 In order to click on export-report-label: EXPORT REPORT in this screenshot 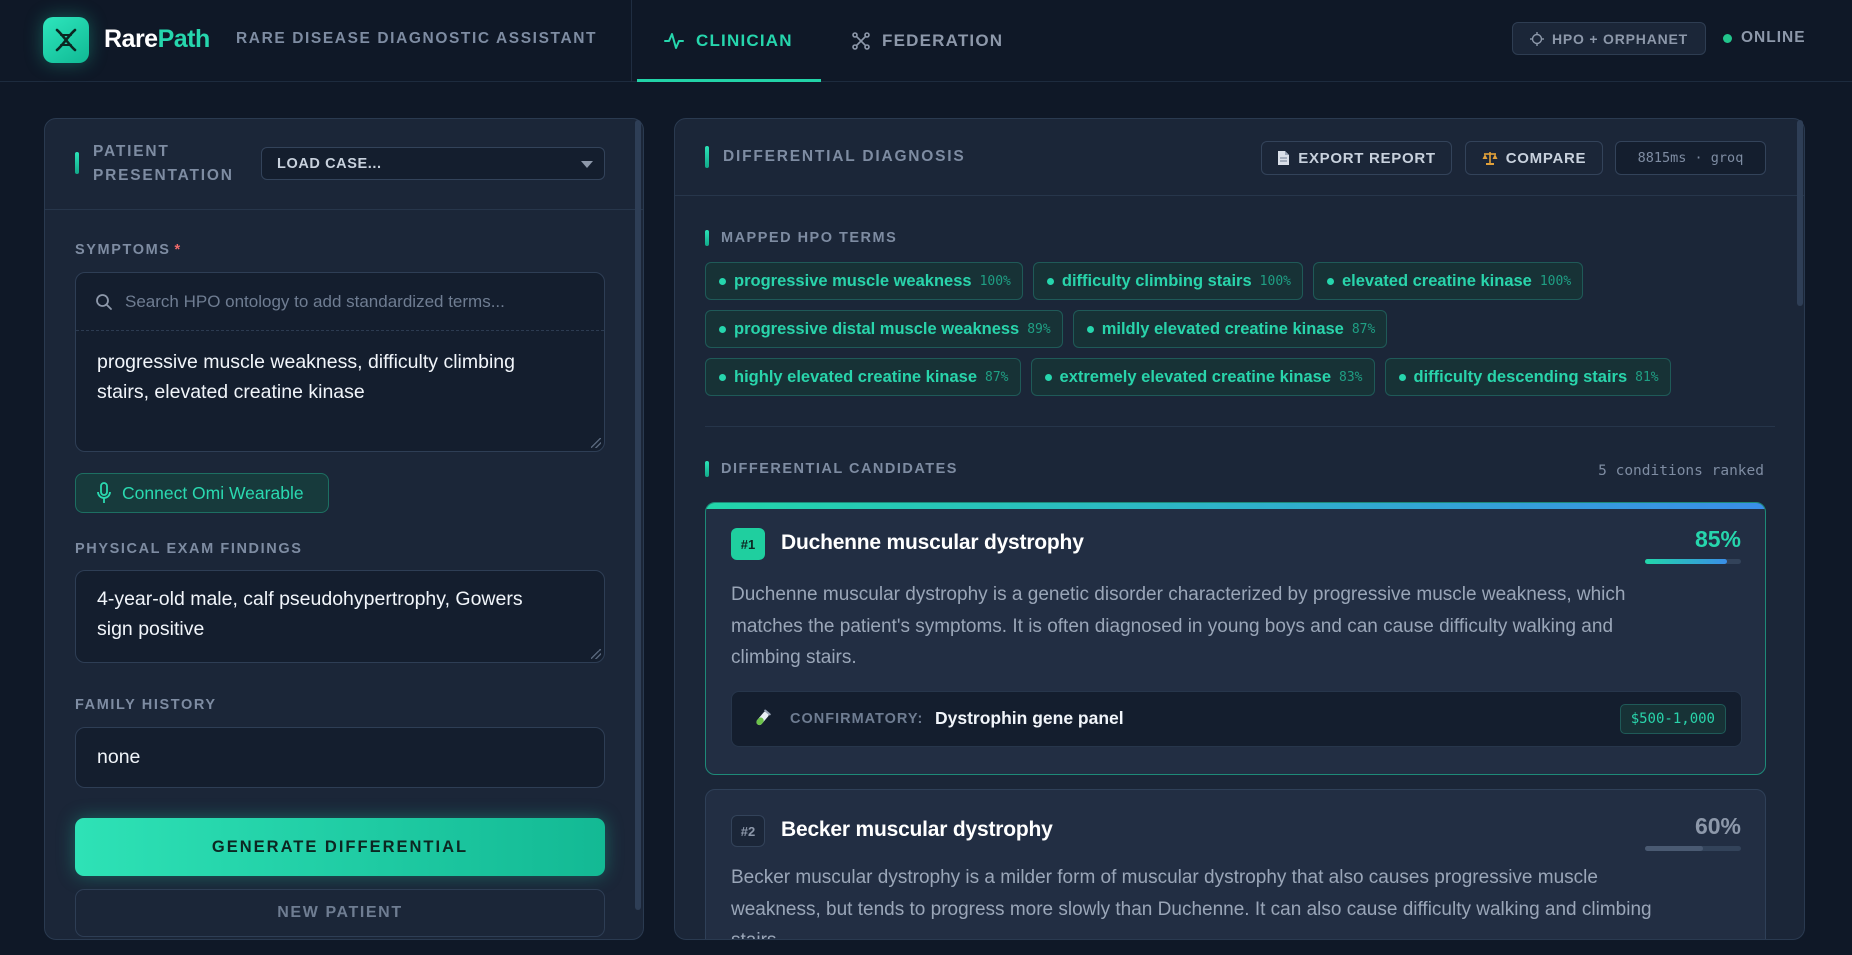, I will do `click(1367, 158)`.